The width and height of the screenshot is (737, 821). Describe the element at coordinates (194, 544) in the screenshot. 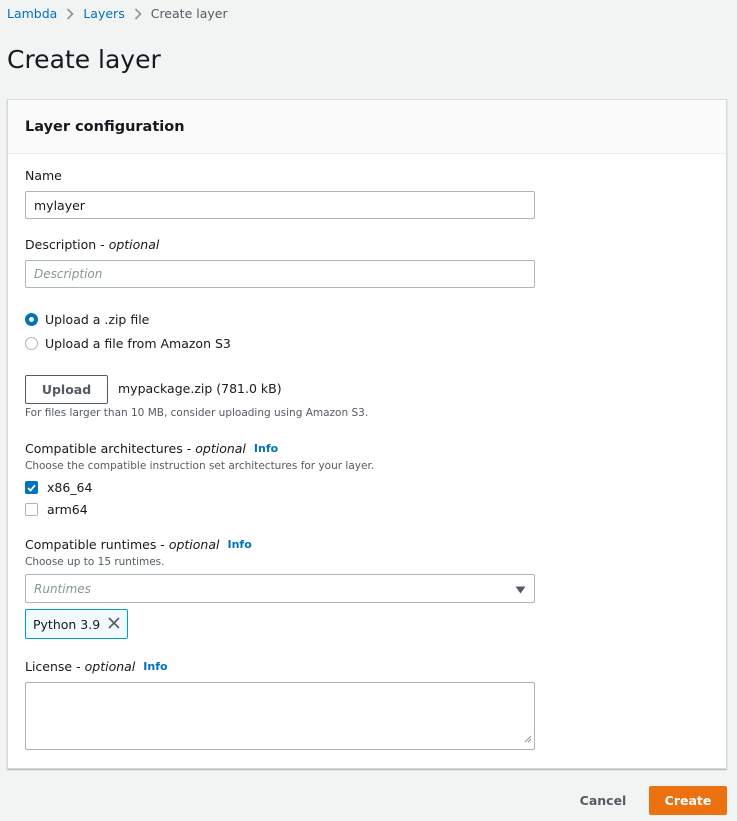

I see `runtimes-optional: optional` at that location.